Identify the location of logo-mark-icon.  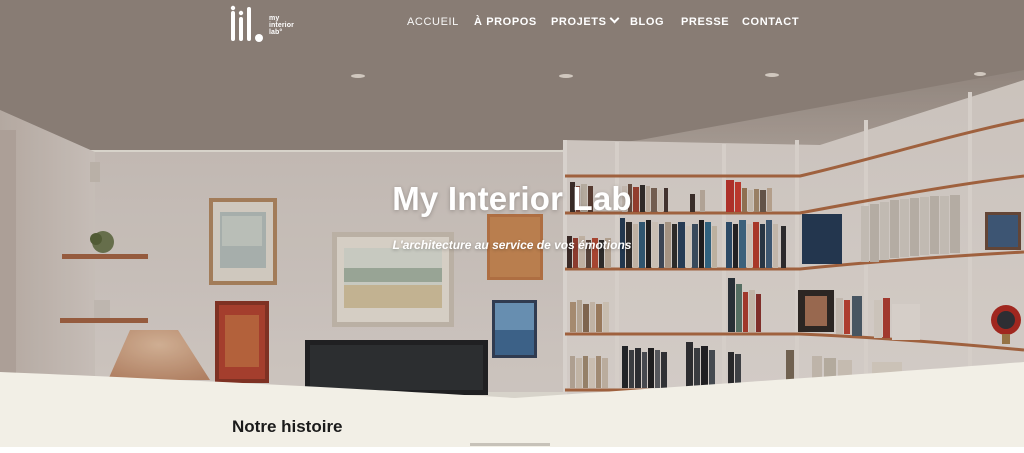
(246, 23).